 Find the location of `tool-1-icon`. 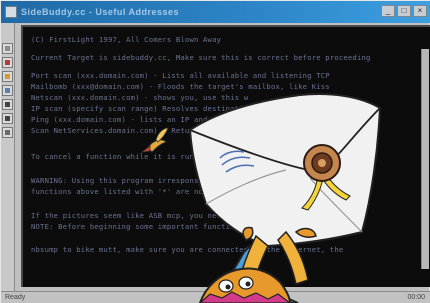

tool-1-icon is located at coordinates (7, 48).